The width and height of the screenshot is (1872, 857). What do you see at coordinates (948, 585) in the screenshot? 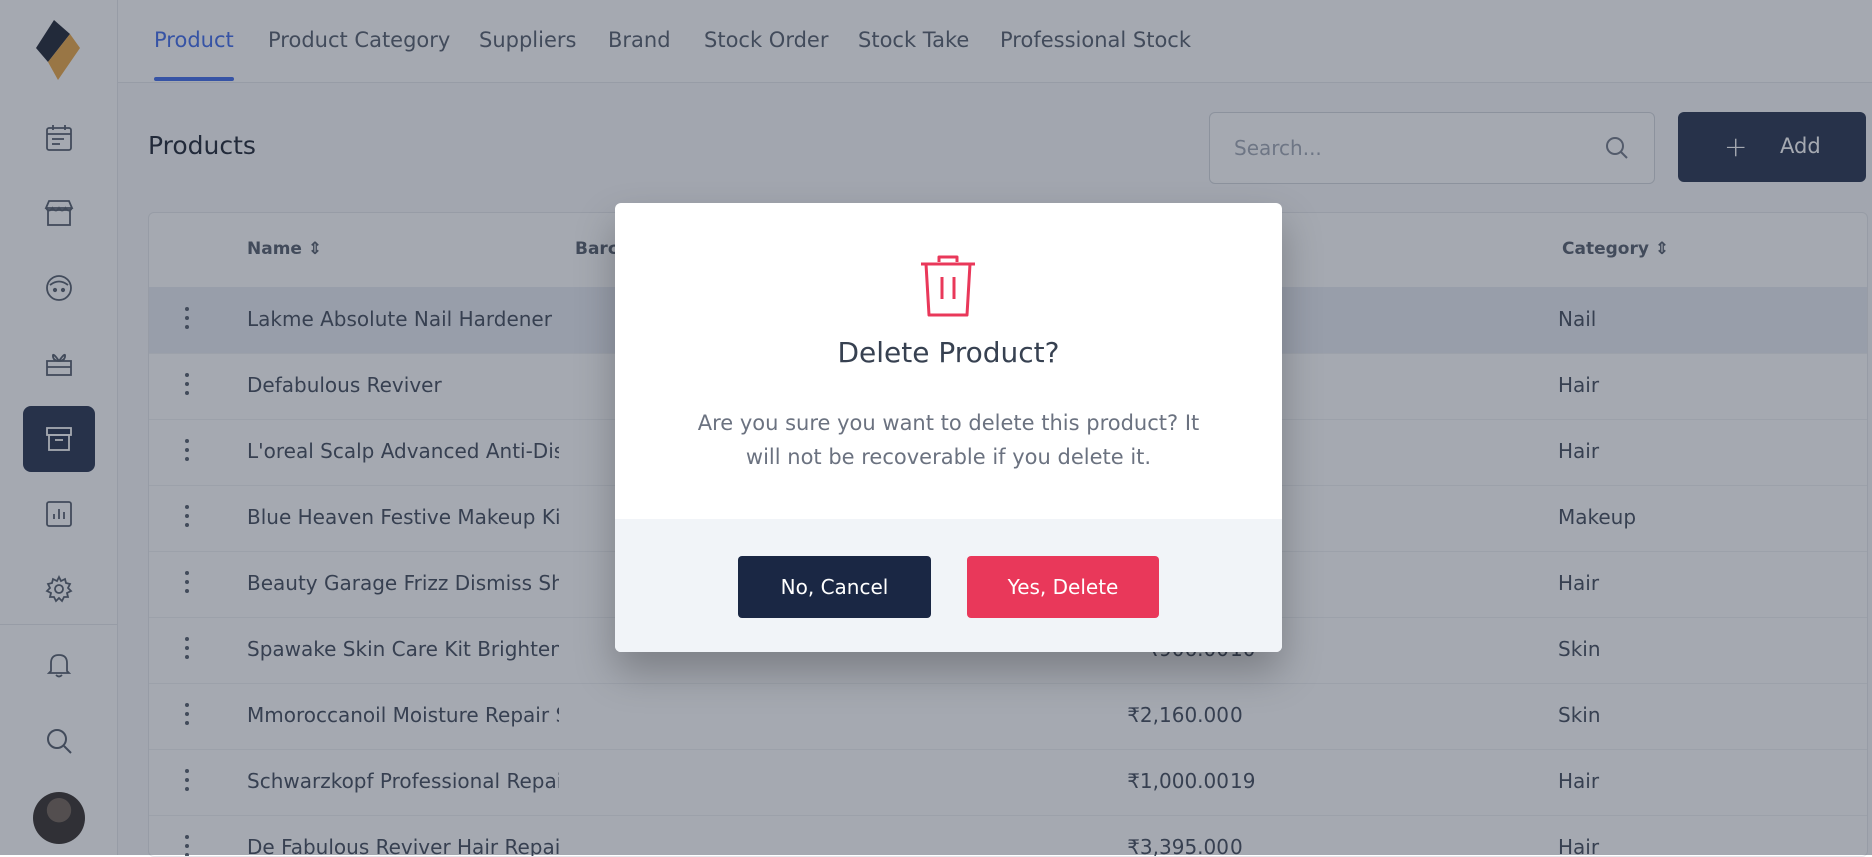
I see `dialog-footer: No, Cancel Yes, Delete` at bounding box center [948, 585].